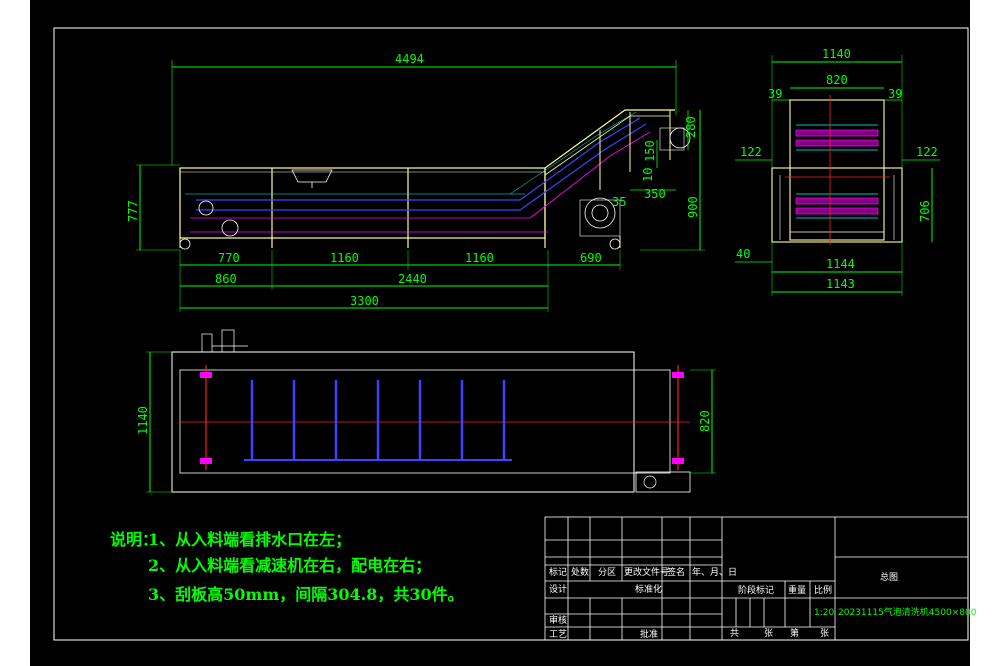 The height and width of the screenshot is (666, 1000). I want to click on tb-scale-label: 比例, so click(823, 590).